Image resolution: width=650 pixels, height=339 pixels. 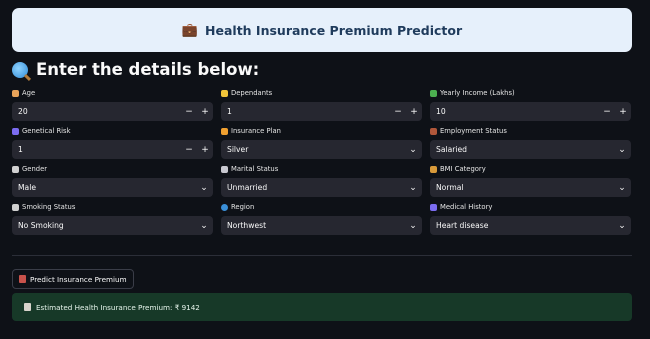 I want to click on medical-history-label: Medical History, so click(x=466, y=207).